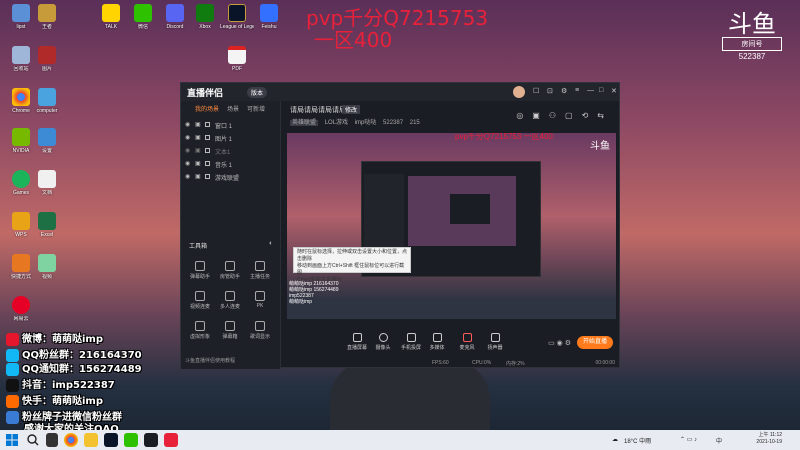  I want to click on danmaku-icon, so click(200, 266).